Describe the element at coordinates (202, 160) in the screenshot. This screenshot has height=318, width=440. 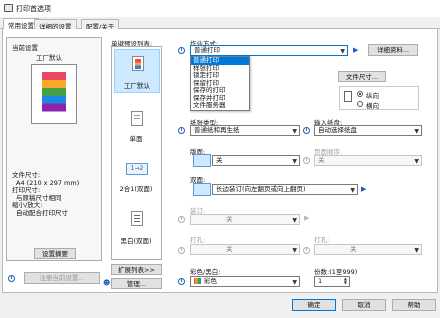
I see `layout-icon` at that location.